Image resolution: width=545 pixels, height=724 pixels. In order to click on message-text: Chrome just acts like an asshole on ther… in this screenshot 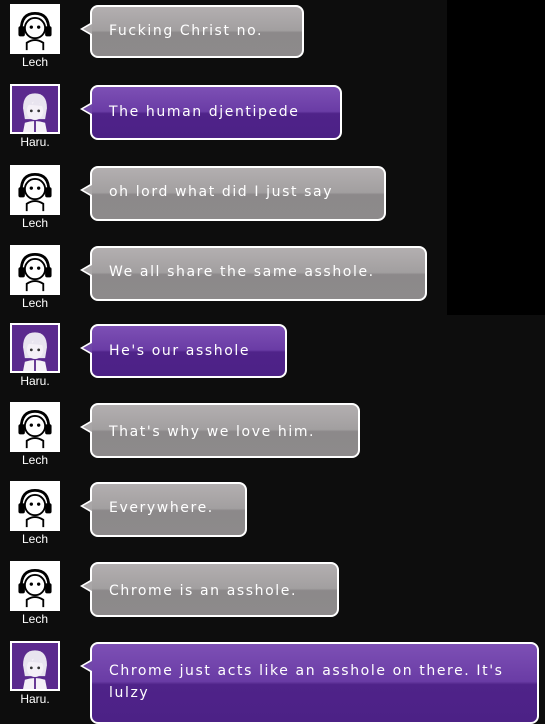, I will do `click(306, 682)`.